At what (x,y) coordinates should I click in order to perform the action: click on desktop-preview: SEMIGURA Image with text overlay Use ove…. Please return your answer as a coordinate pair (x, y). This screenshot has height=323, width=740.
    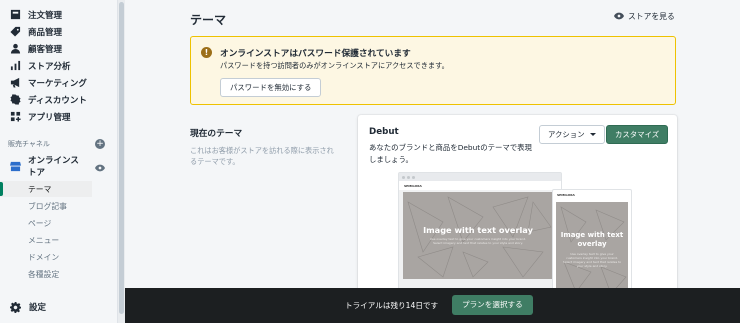
    Looking at the image, I should click on (480, 233).